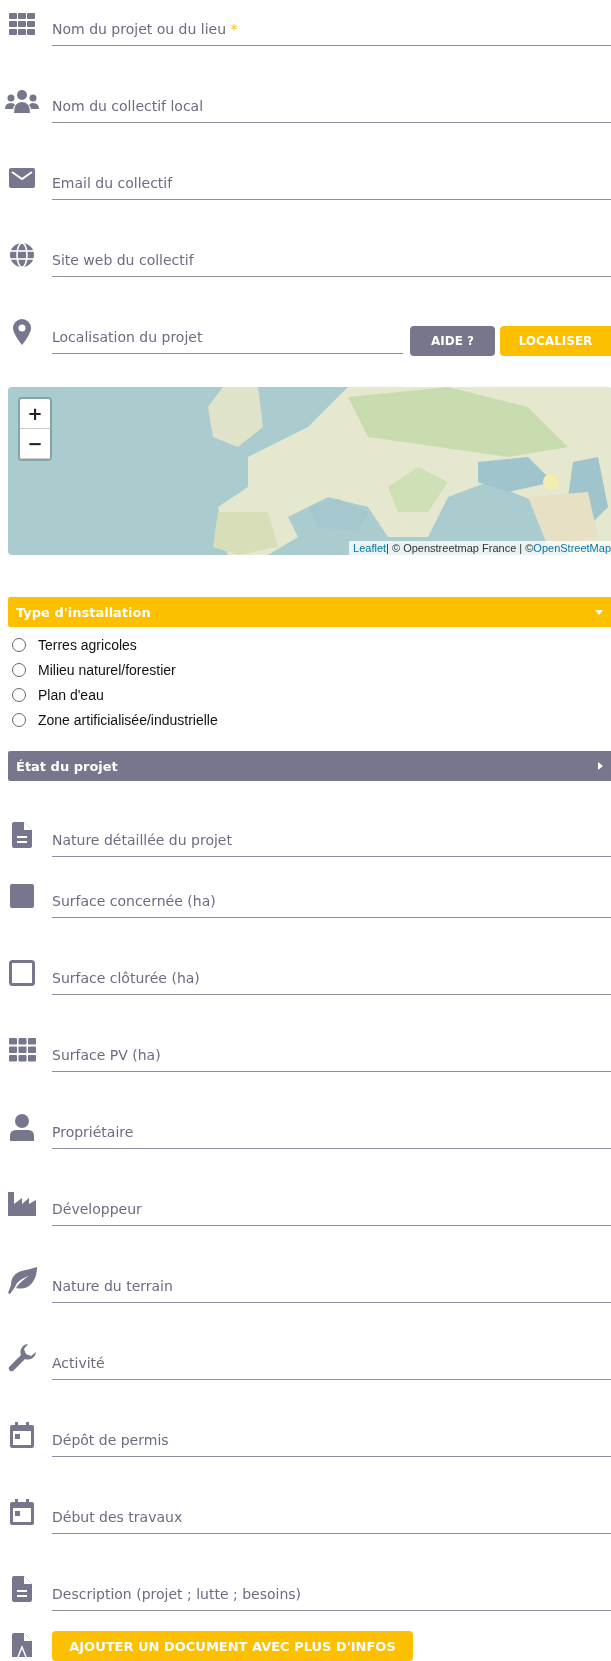  I want to click on text-field: Développeur, so click(331, 1203).